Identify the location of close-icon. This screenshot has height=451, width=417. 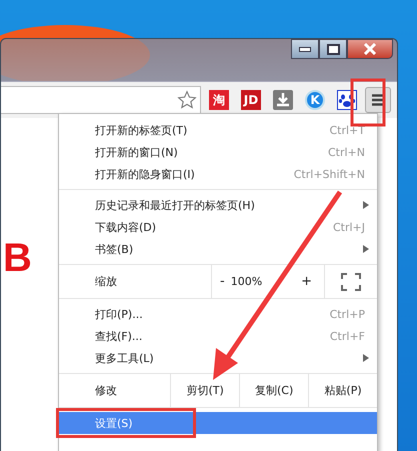
(370, 49).